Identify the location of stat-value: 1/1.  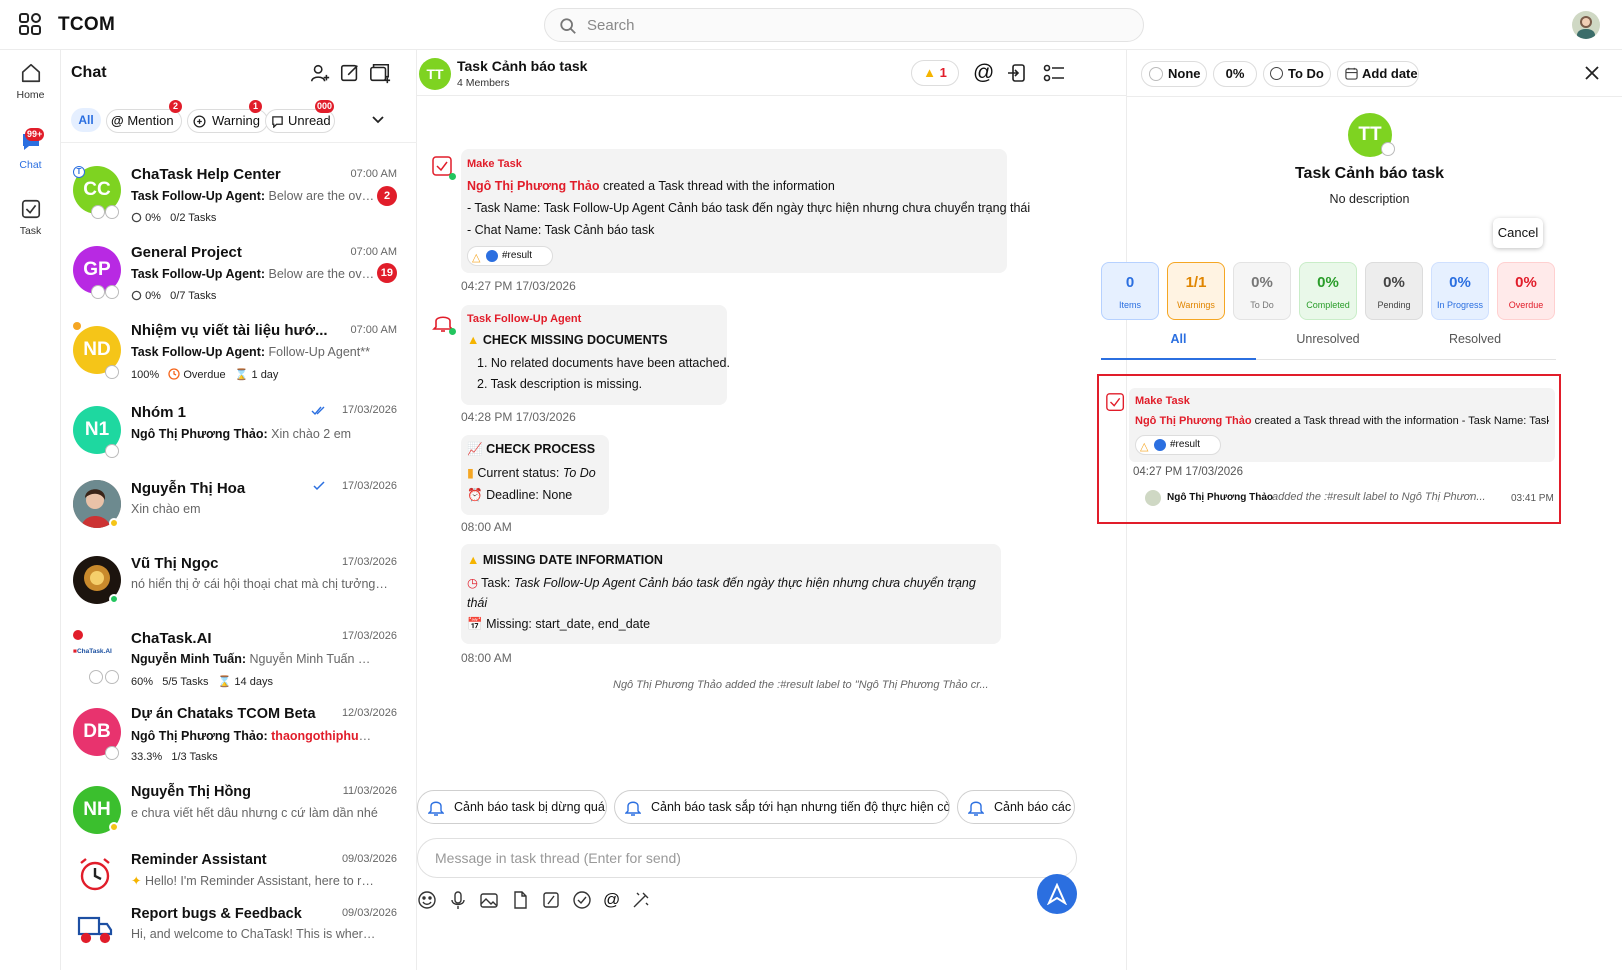
(1196, 282).